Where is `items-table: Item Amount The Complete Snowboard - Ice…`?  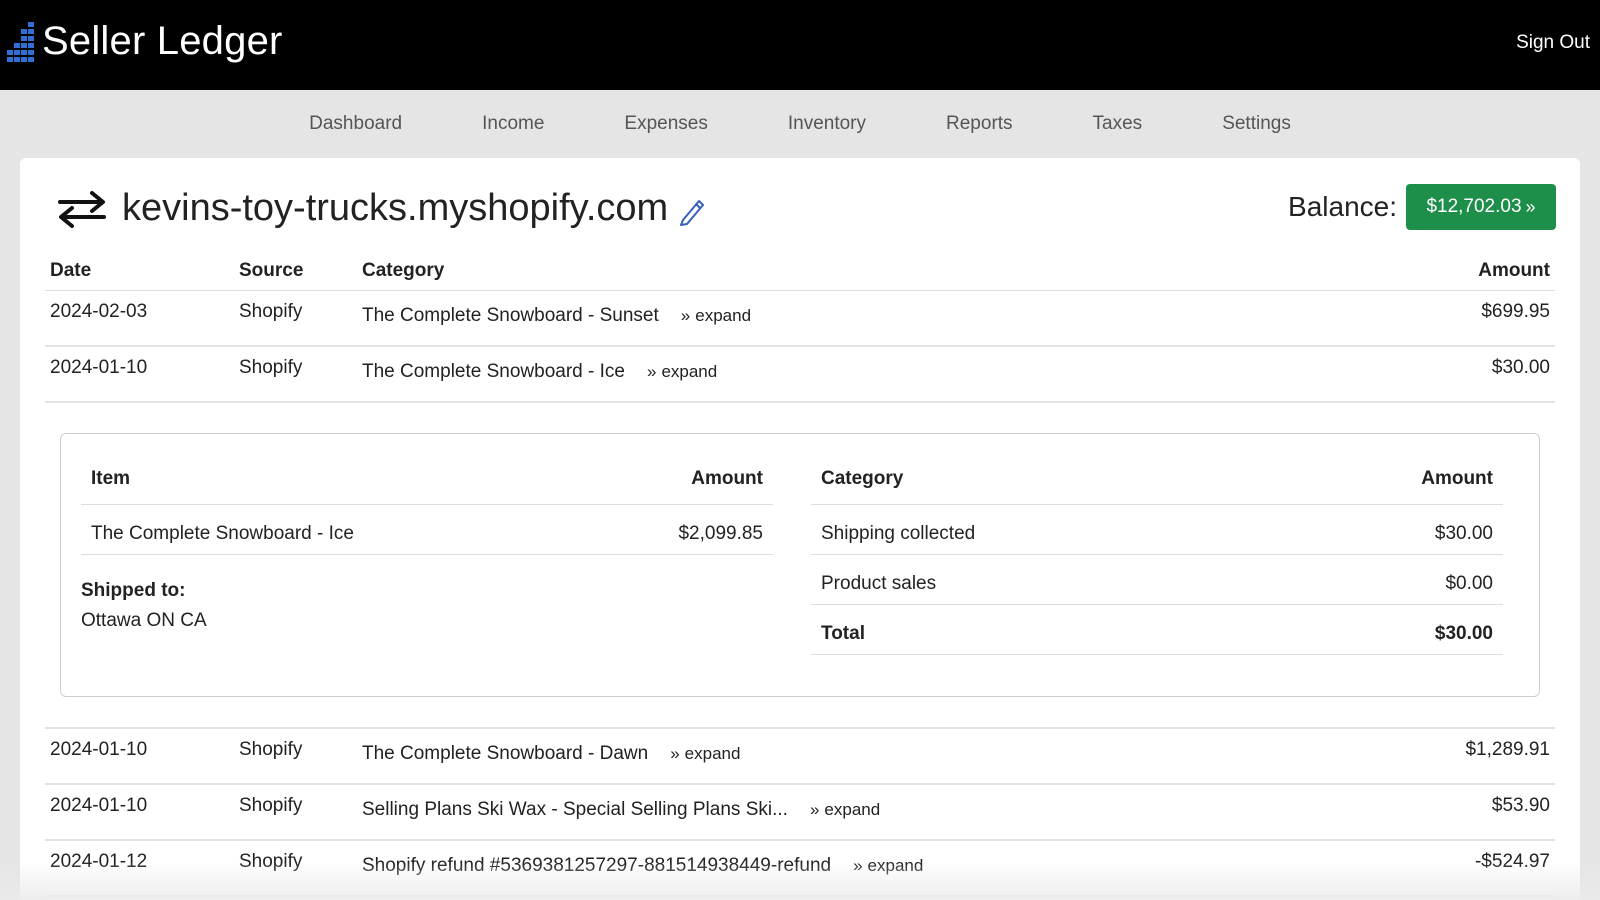 items-table: Item Amount The Complete Snowboard - Ice… is located at coordinates (427, 494).